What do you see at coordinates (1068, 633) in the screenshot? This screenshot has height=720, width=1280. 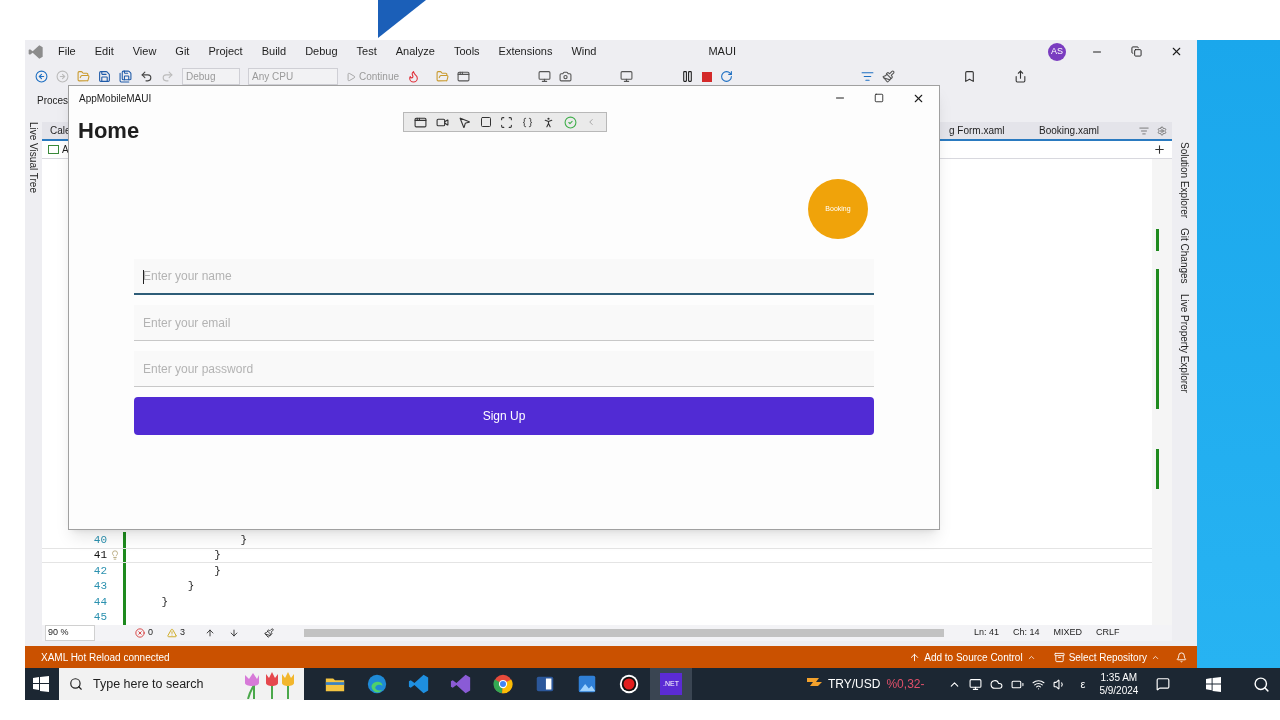 I see `whitespace-mode: MIXED` at bounding box center [1068, 633].